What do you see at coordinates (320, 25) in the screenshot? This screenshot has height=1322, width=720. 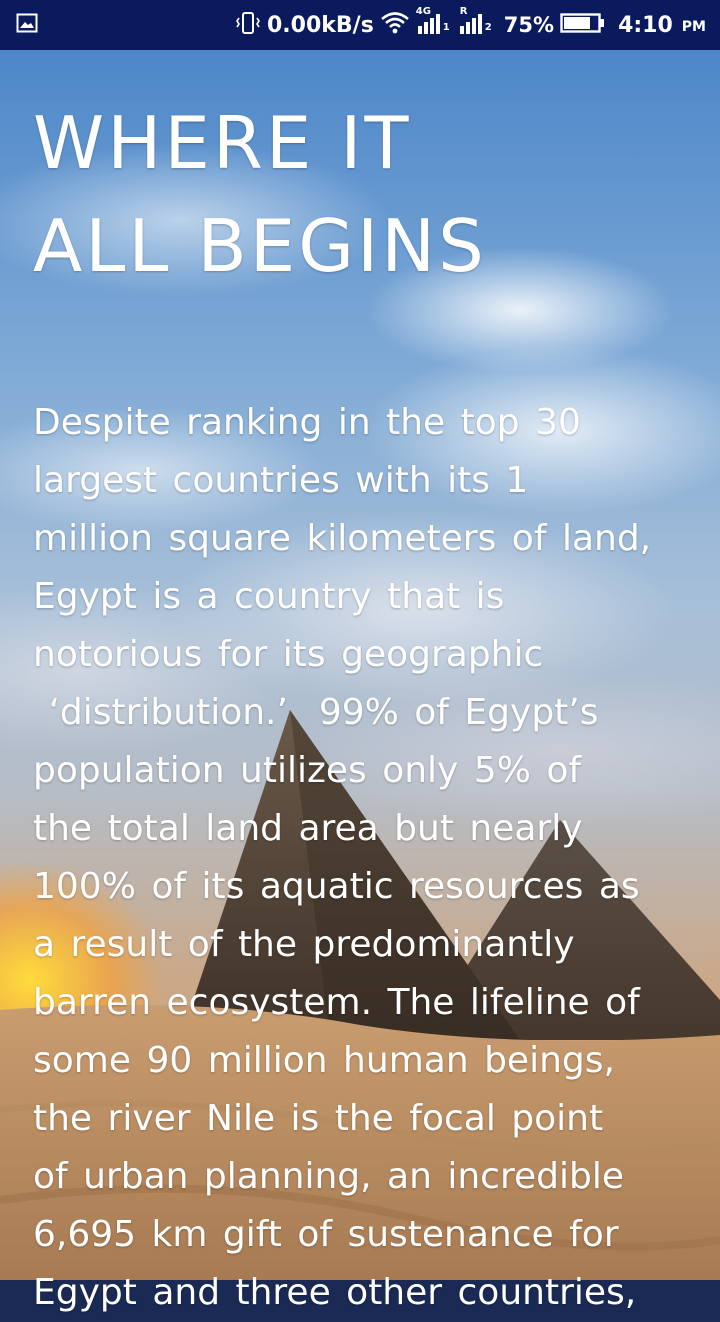 I see `data-speed: 0.00kB/s` at bounding box center [320, 25].